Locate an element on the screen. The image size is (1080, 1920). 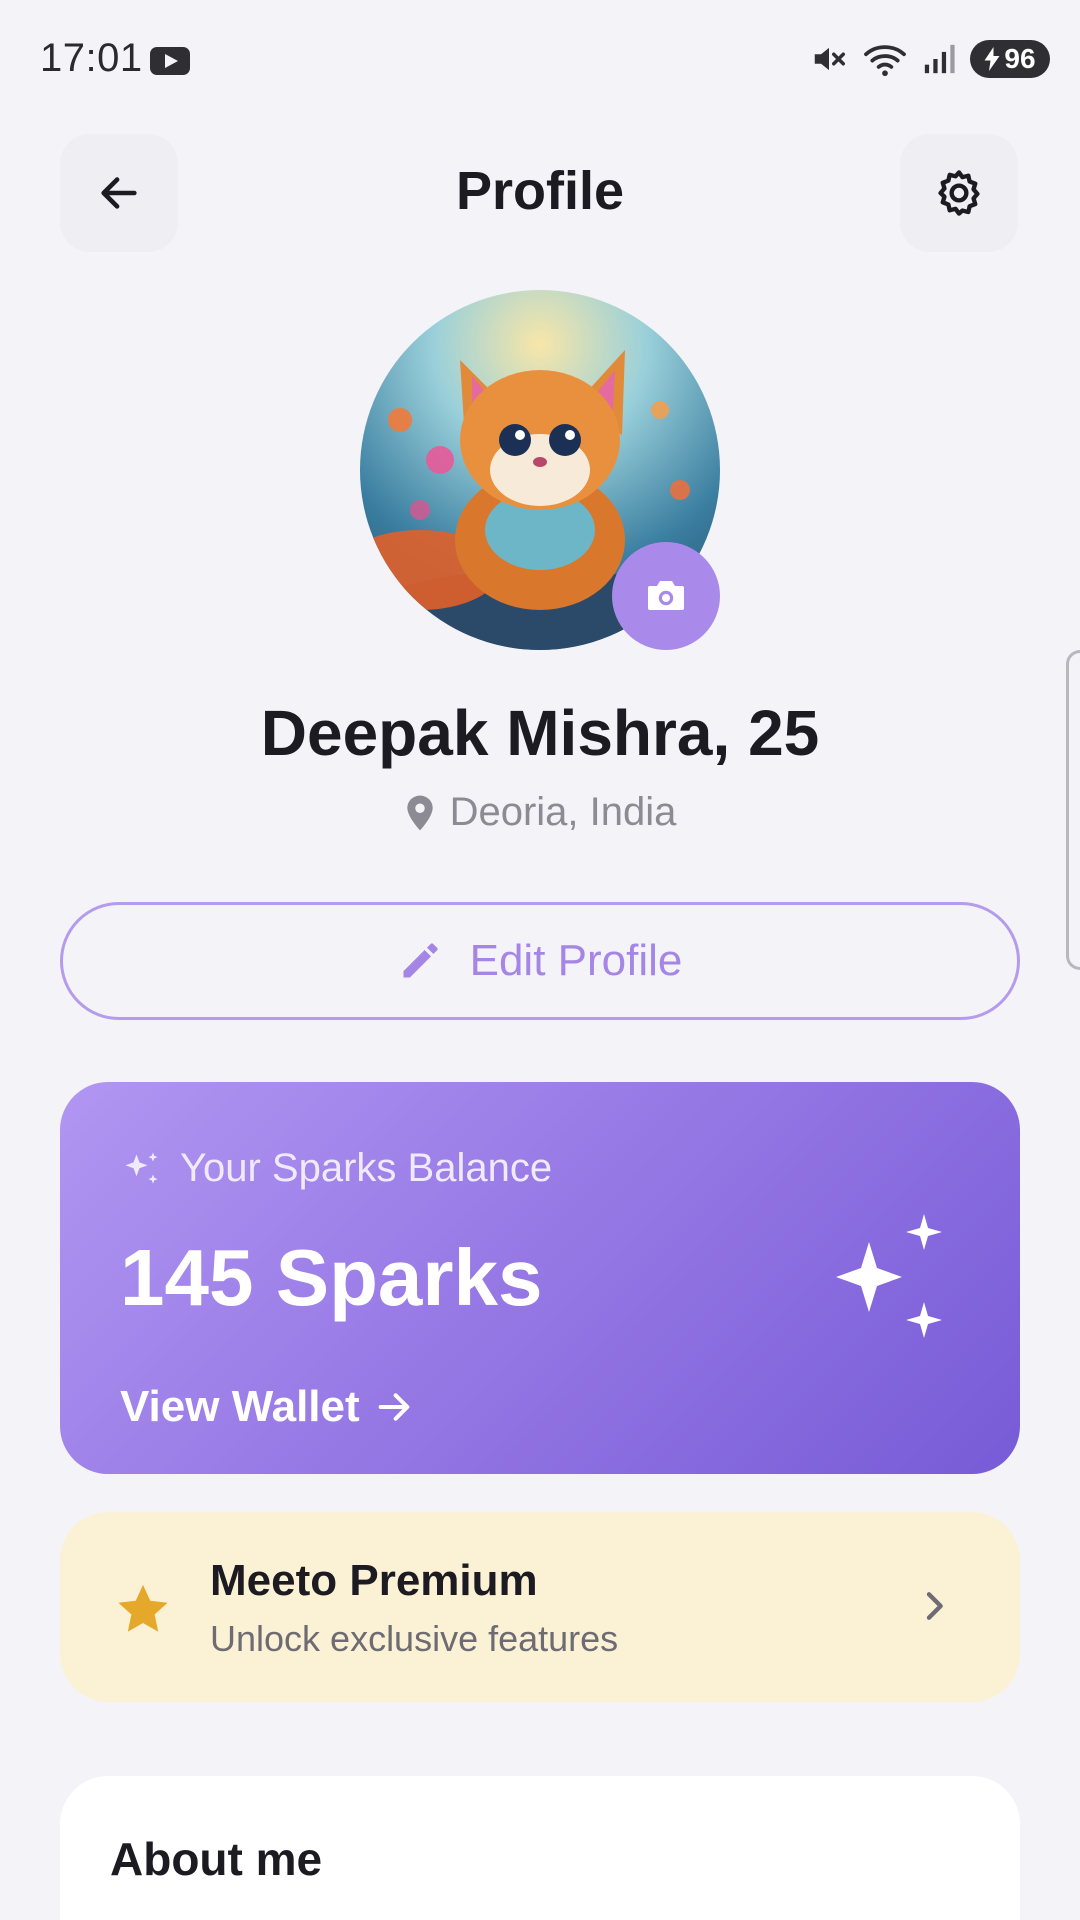
status-icons: 96 is located at coordinates (930, 59).